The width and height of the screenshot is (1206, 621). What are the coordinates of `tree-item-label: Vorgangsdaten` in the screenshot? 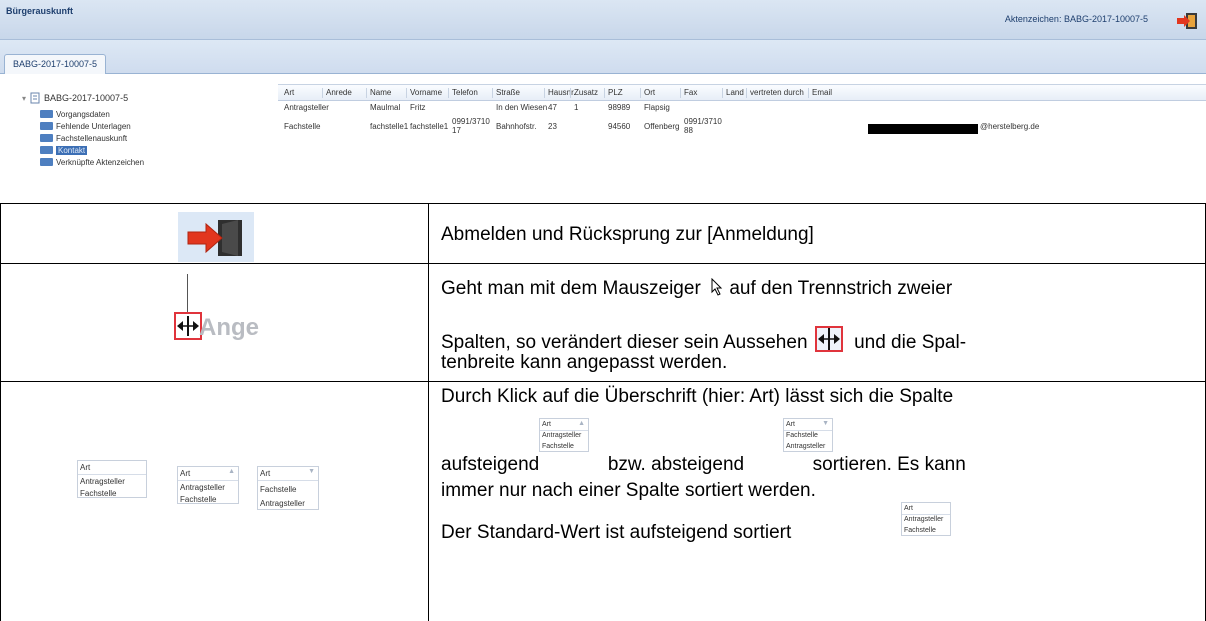 It's located at (83, 114).